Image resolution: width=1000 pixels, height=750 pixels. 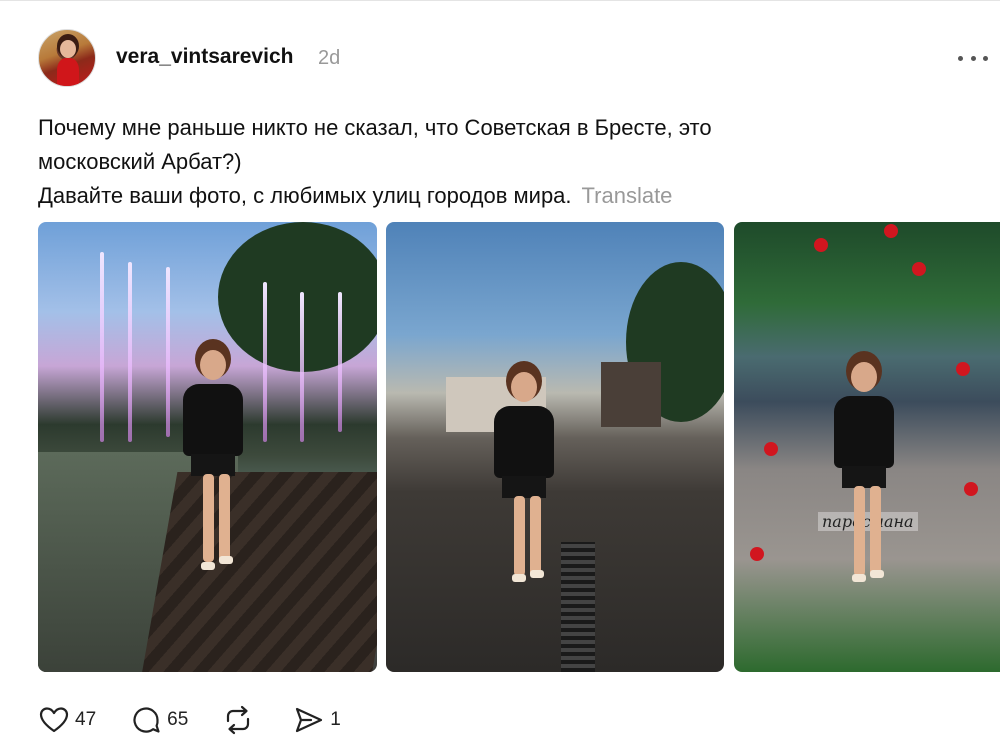 I want to click on share-button: 1, so click(x=317, y=720).